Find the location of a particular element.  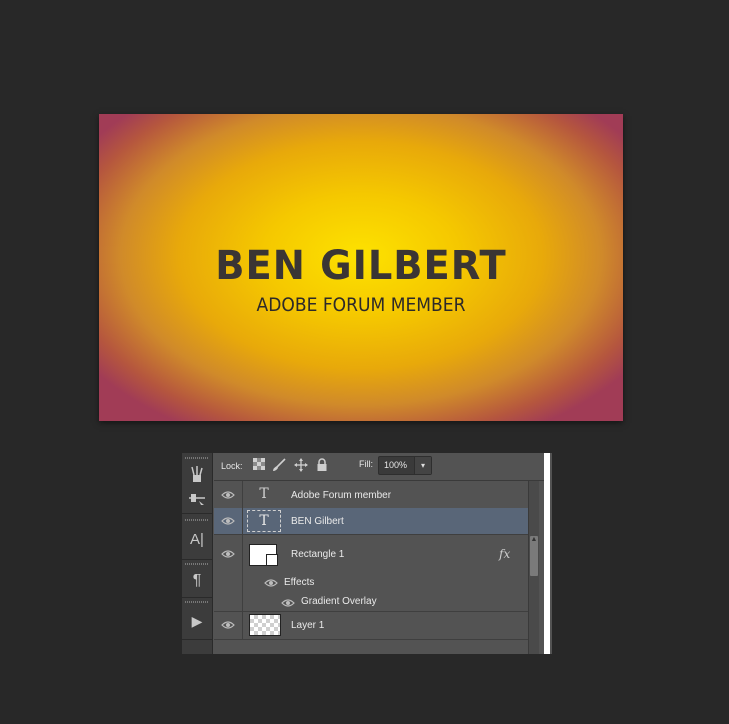

card-name-text: BEN GILBERT is located at coordinates (361, 266).